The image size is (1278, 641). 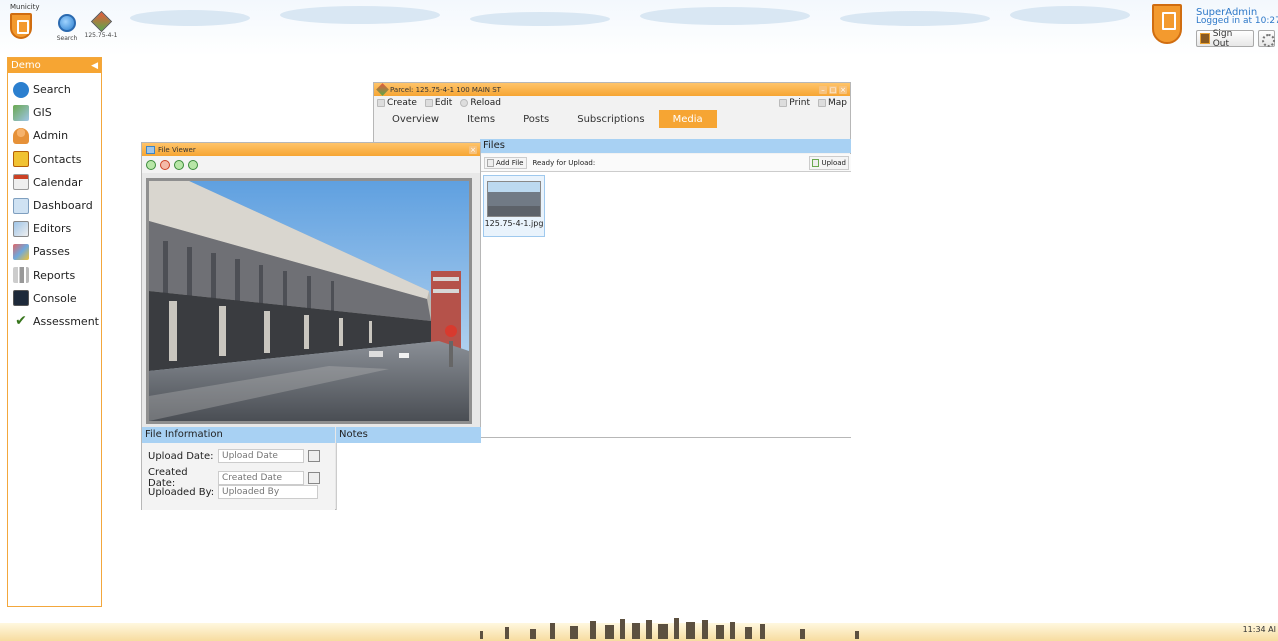 I want to click on sidebar-item-assessment: ✔ Assessment, so click(x=54, y=321).